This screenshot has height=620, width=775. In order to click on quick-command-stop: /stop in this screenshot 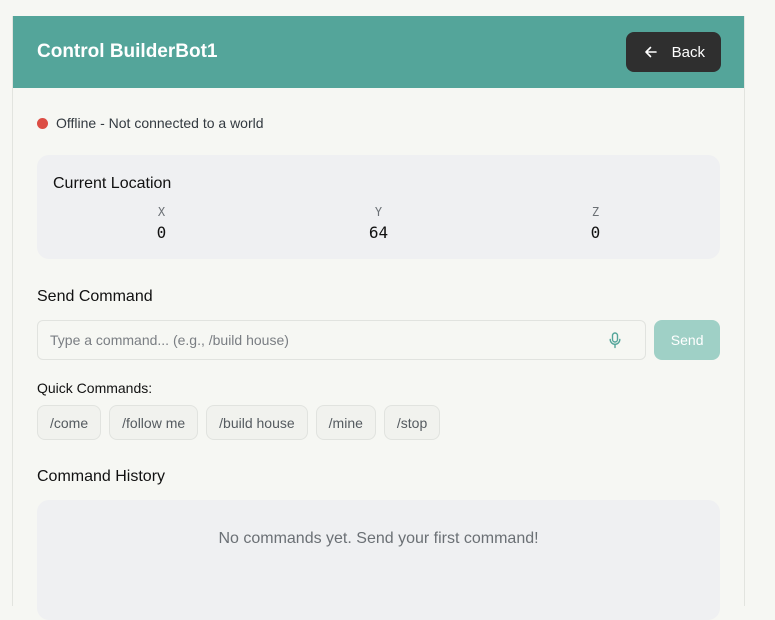, I will do `click(412, 422)`.